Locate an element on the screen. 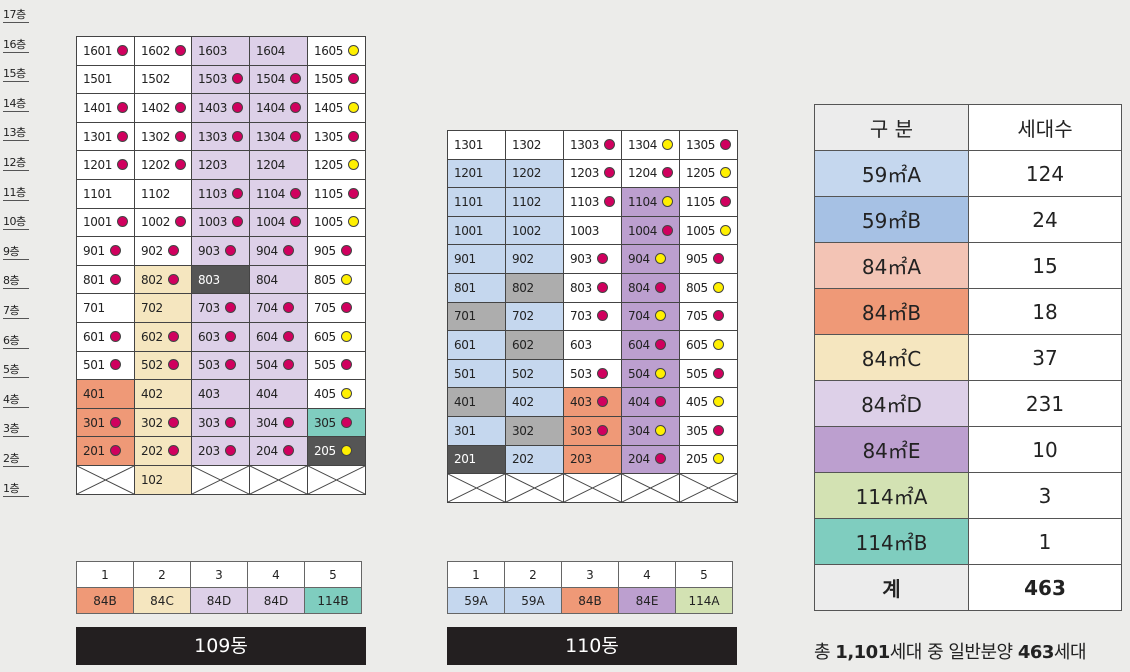  summary-row: 114㎡B 1 is located at coordinates (968, 541).